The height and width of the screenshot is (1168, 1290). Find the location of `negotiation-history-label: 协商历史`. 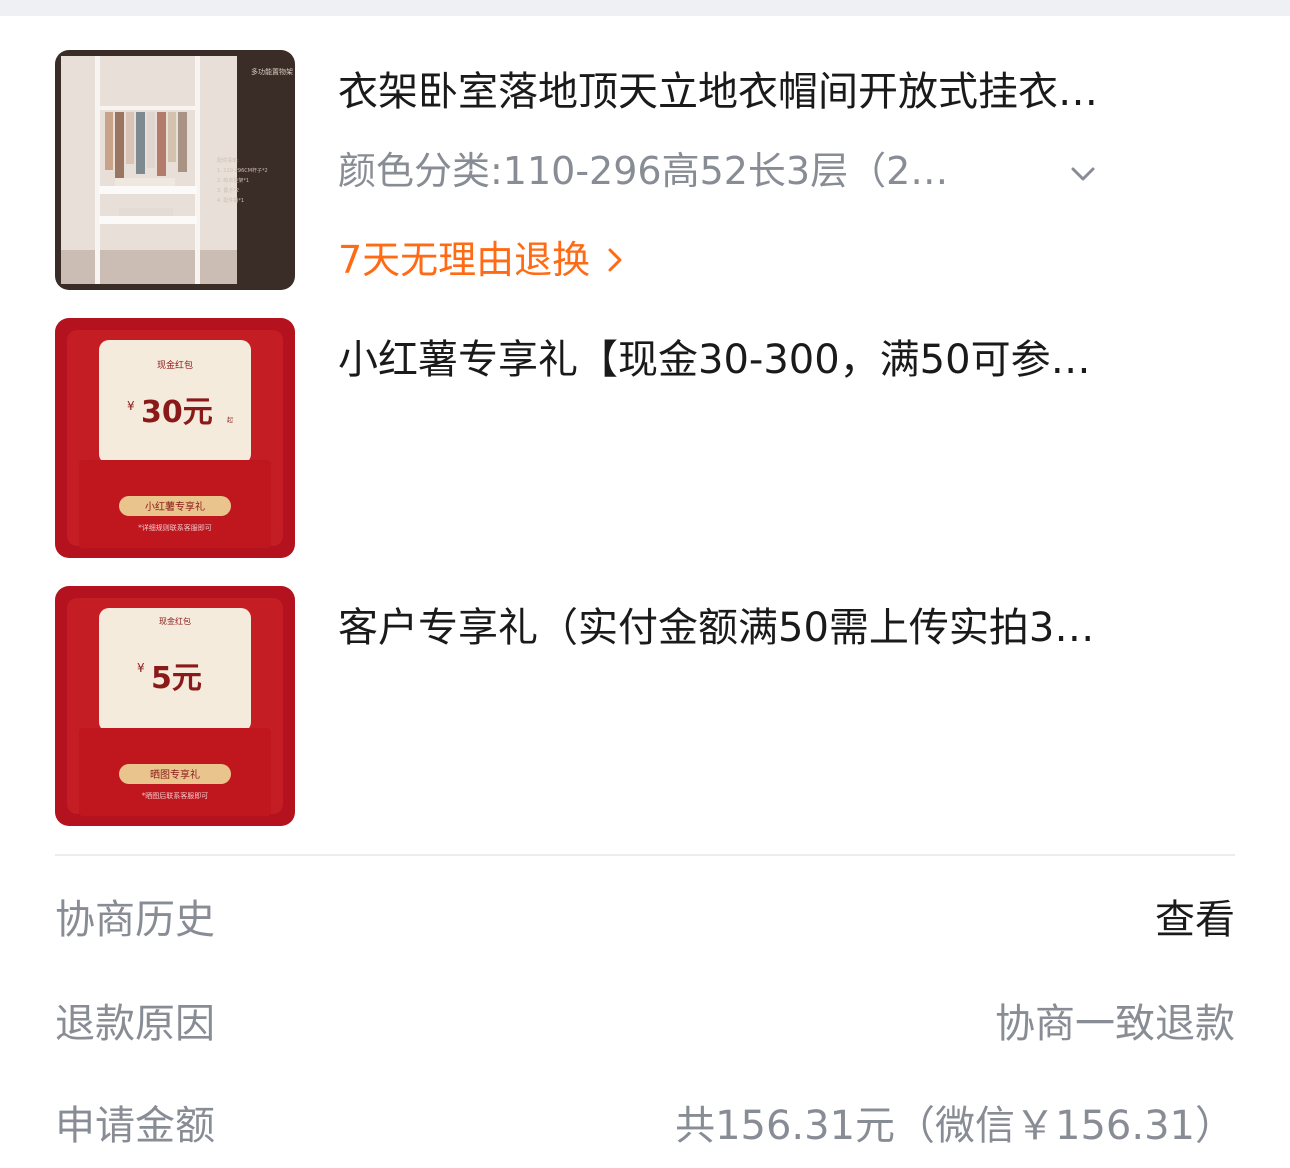

negotiation-history-label: 协商历史 is located at coordinates (135, 920).